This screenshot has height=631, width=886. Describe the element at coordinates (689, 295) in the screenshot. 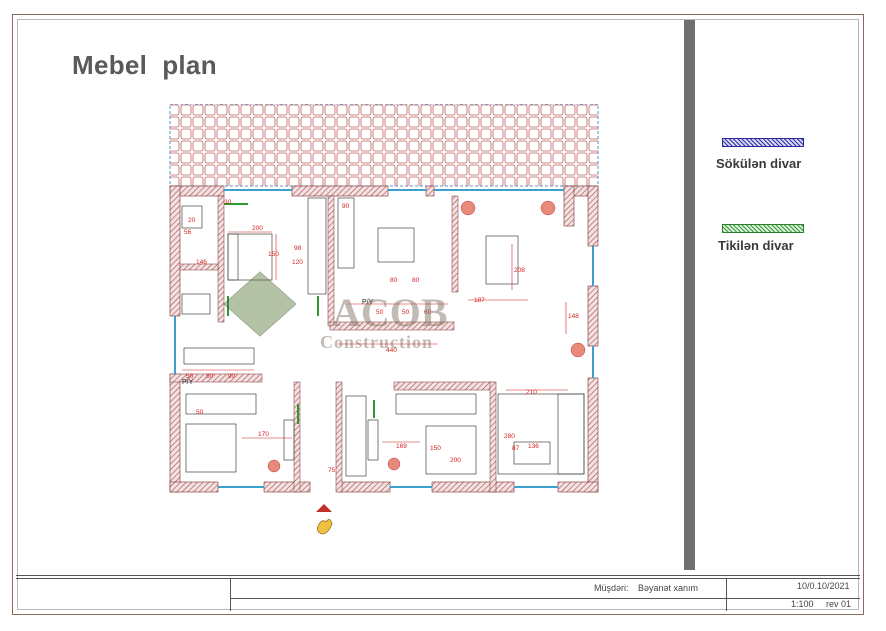

I see `sheet-divider` at that location.